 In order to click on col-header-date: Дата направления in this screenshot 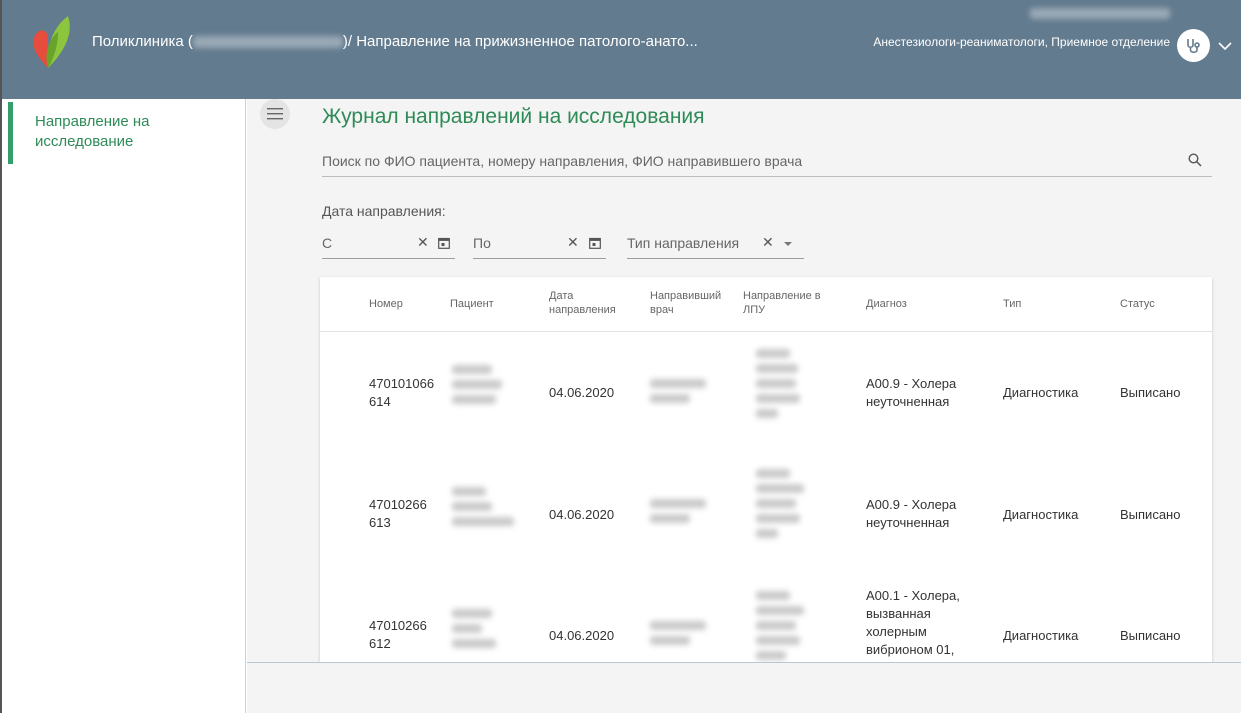, I will do `click(586, 303)`.